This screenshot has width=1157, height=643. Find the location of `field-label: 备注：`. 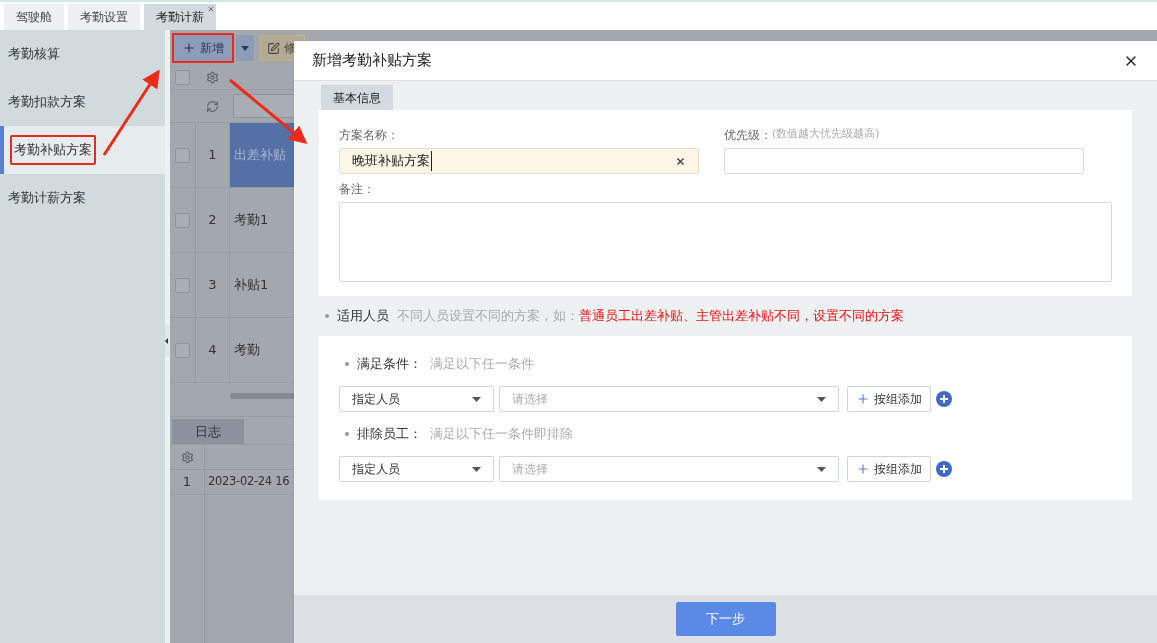

field-label: 备注： is located at coordinates (357, 189).